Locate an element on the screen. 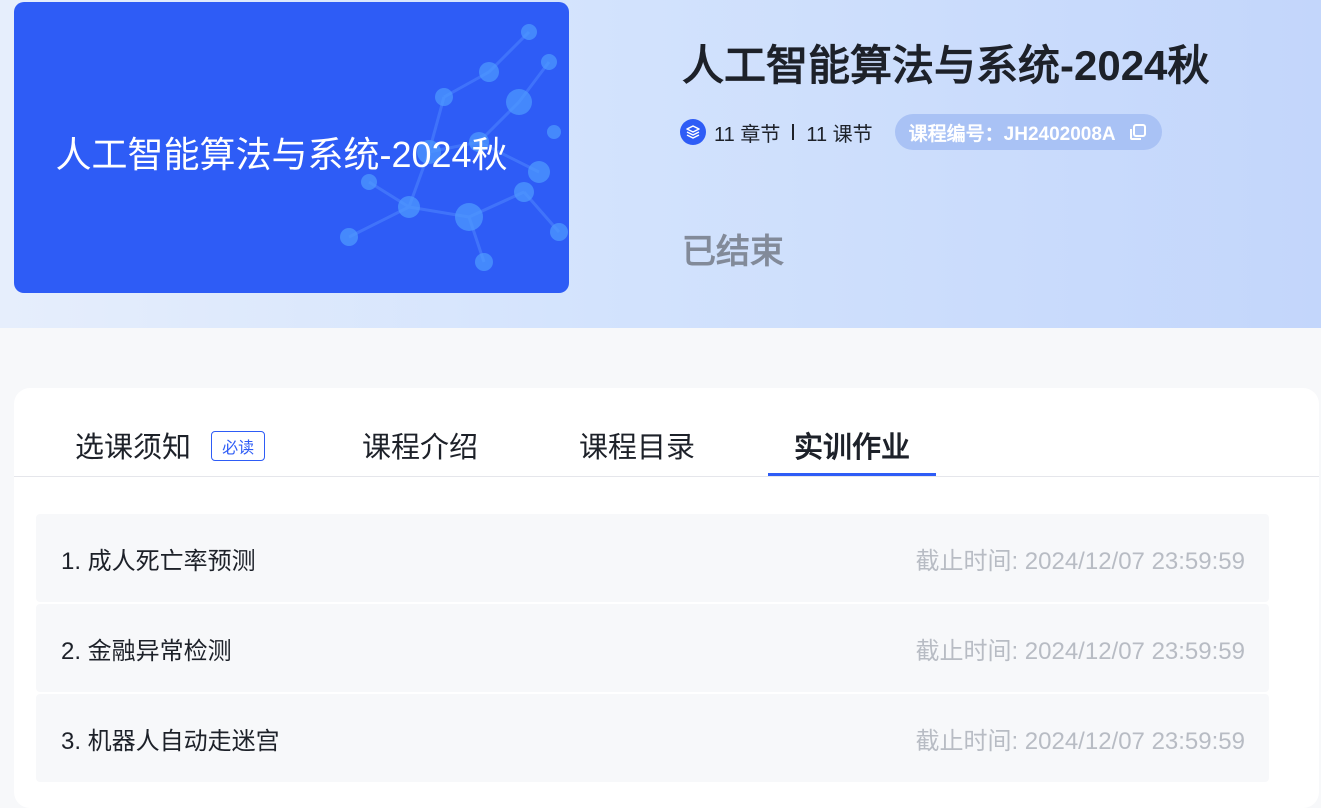  course-status: 已结束 is located at coordinates (733, 252).